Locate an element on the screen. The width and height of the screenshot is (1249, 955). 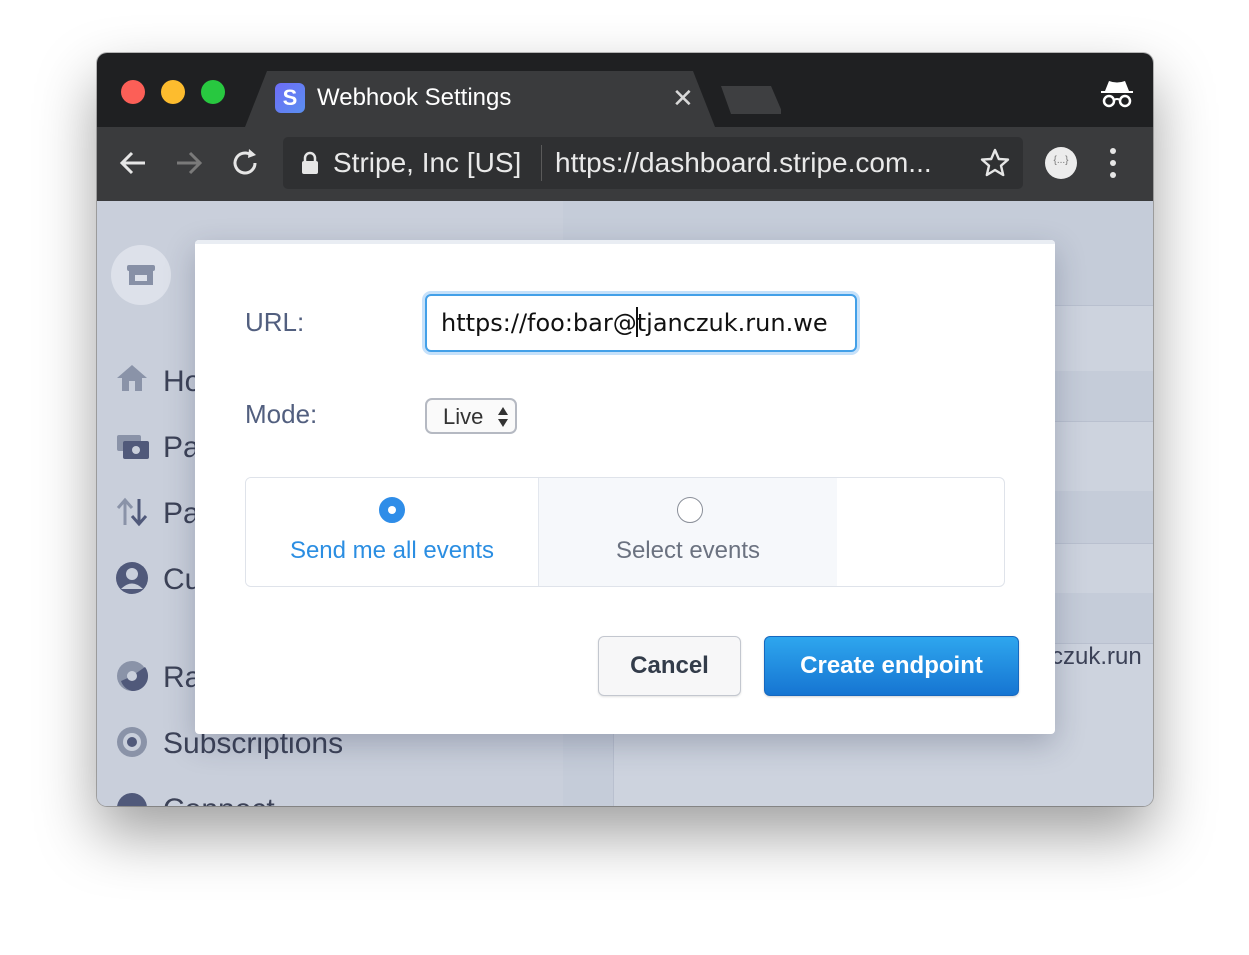
lock-icon is located at coordinates (310, 162).